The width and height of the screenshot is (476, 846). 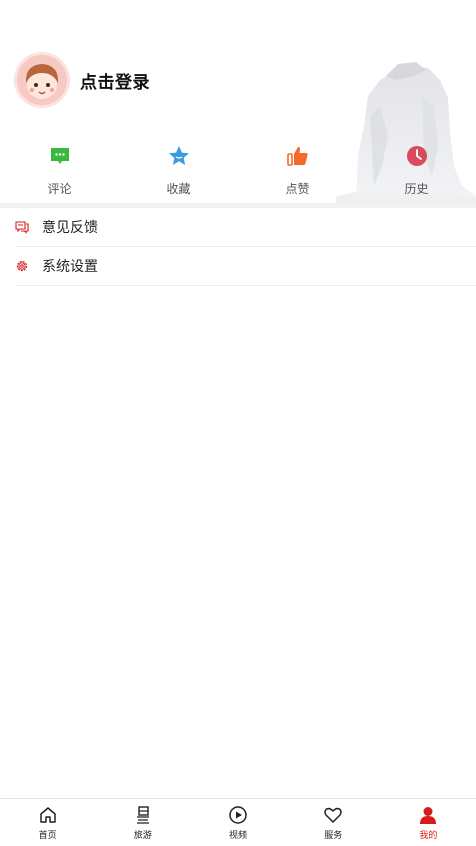 What do you see at coordinates (297, 156) in the screenshot?
I see `thumbs-up-icon` at bounding box center [297, 156].